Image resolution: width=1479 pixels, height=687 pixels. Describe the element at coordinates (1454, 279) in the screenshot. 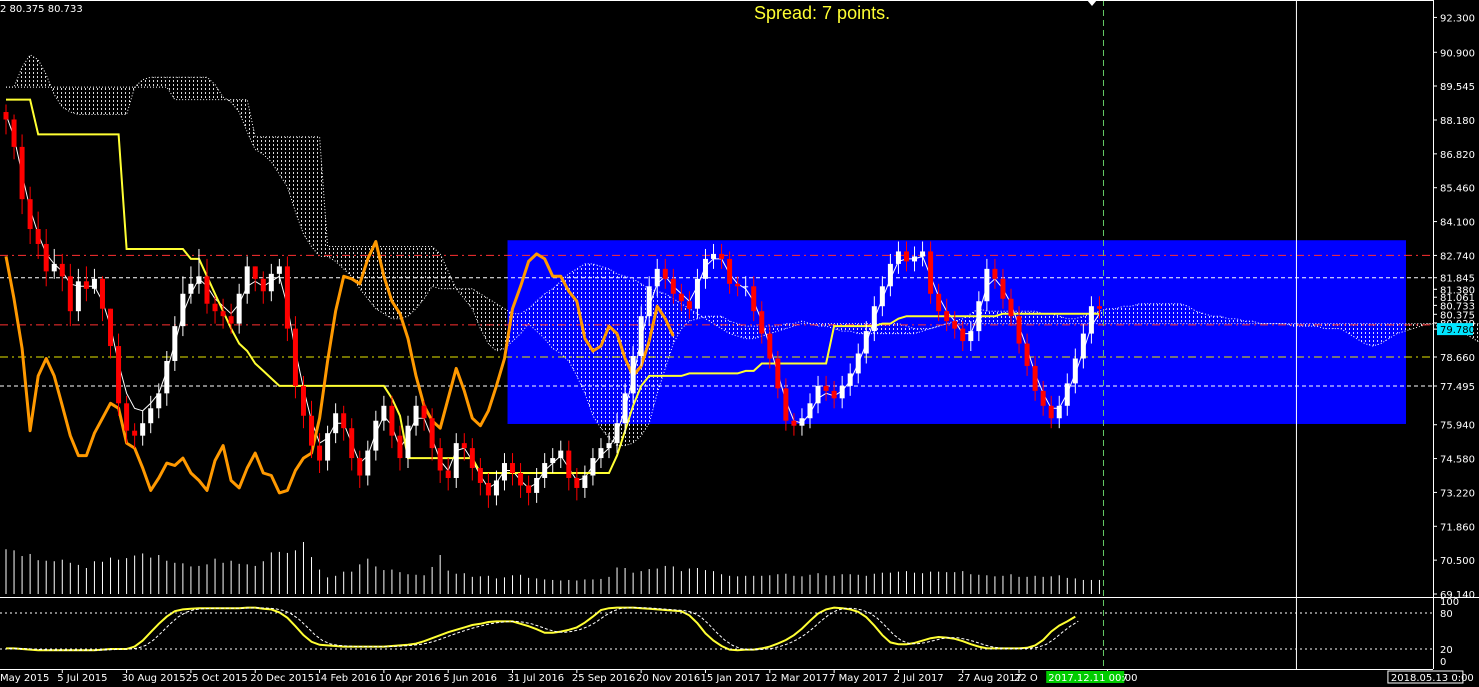

I see `price-tick: 81.845` at that location.